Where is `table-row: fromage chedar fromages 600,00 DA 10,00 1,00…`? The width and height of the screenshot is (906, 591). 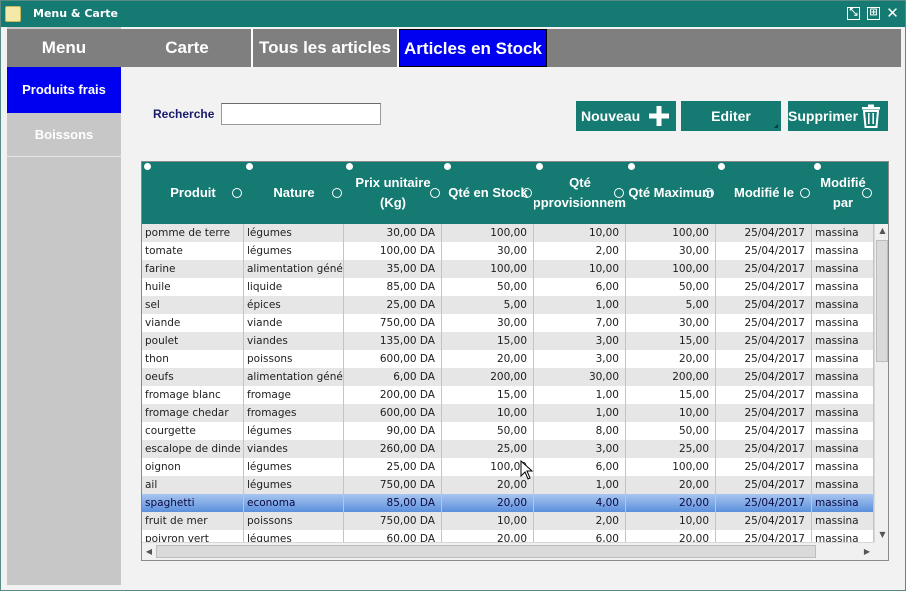 table-row: fromage chedar fromages 600,00 DA 10,00 1,00… is located at coordinates (508, 413).